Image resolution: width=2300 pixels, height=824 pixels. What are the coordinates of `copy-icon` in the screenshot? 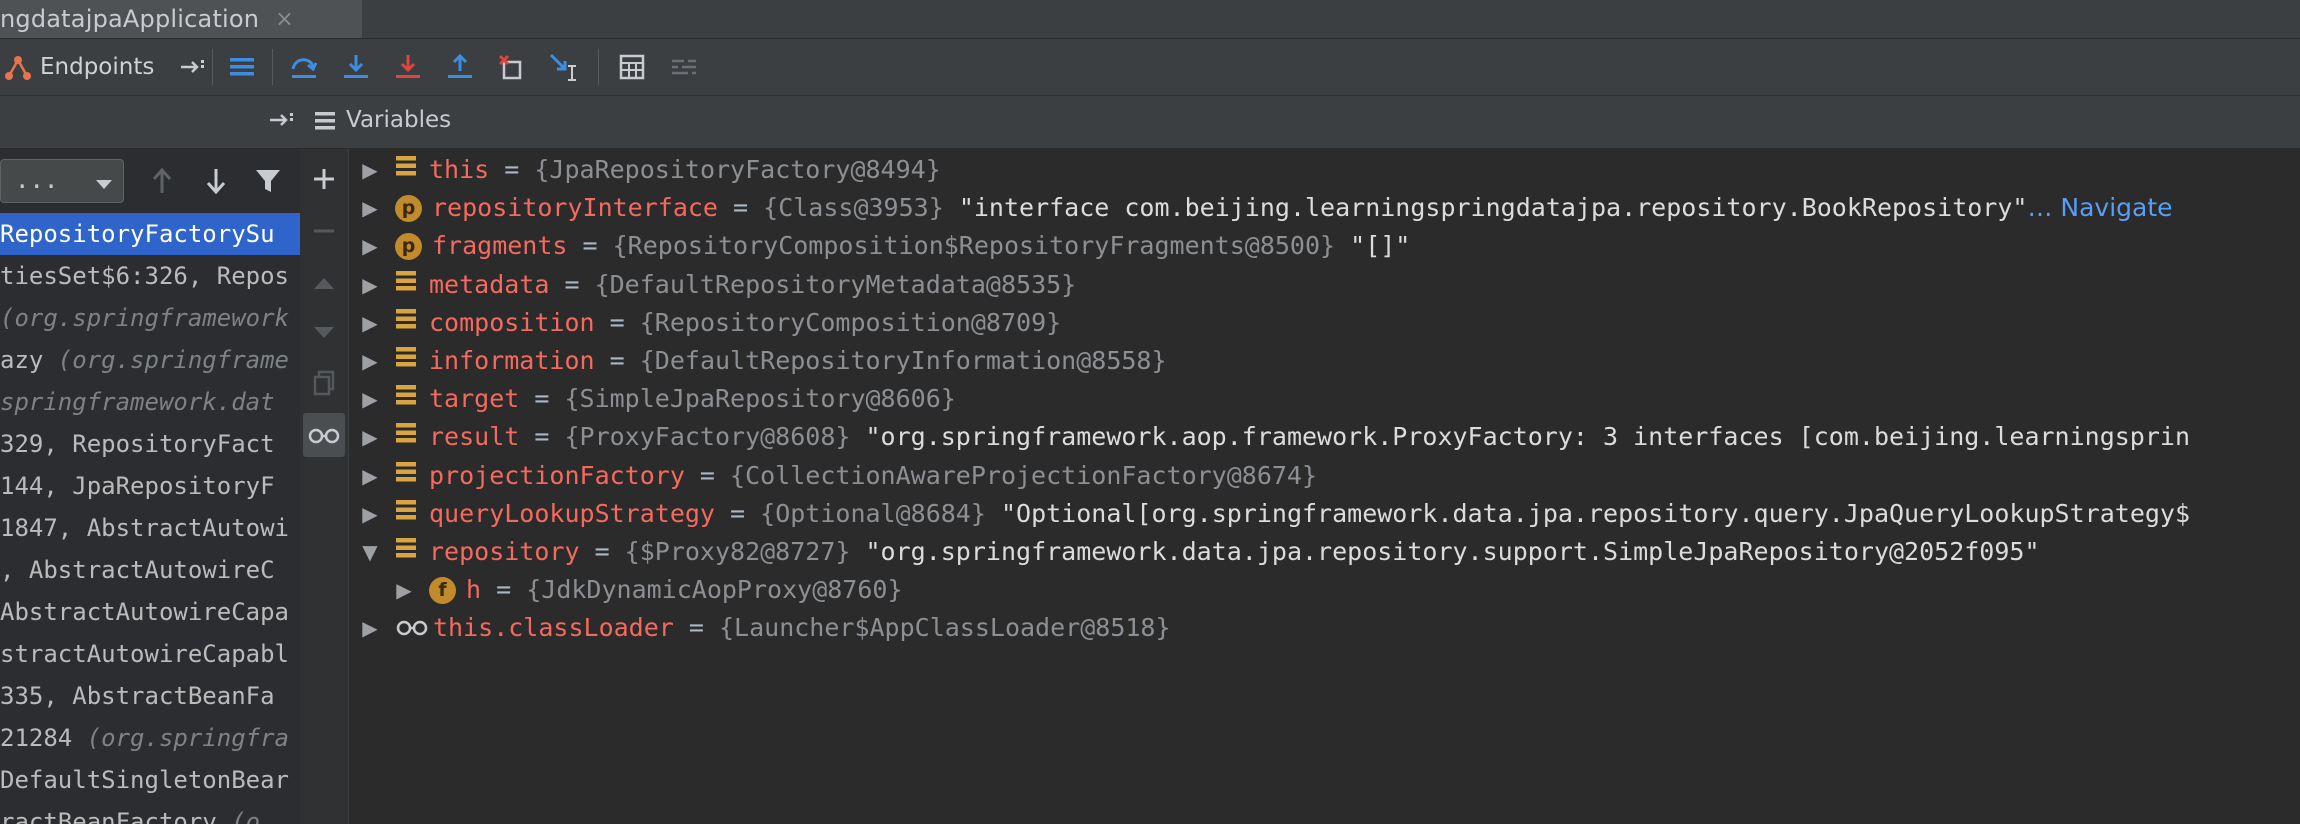 It's located at (324, 383).